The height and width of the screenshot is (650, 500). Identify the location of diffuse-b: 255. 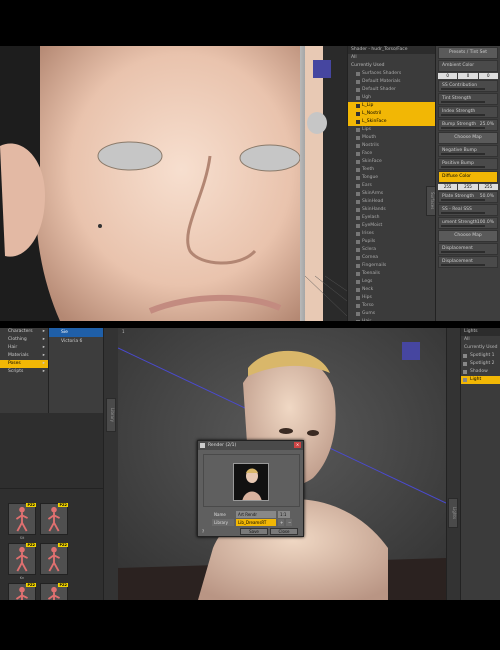
(488, 187).